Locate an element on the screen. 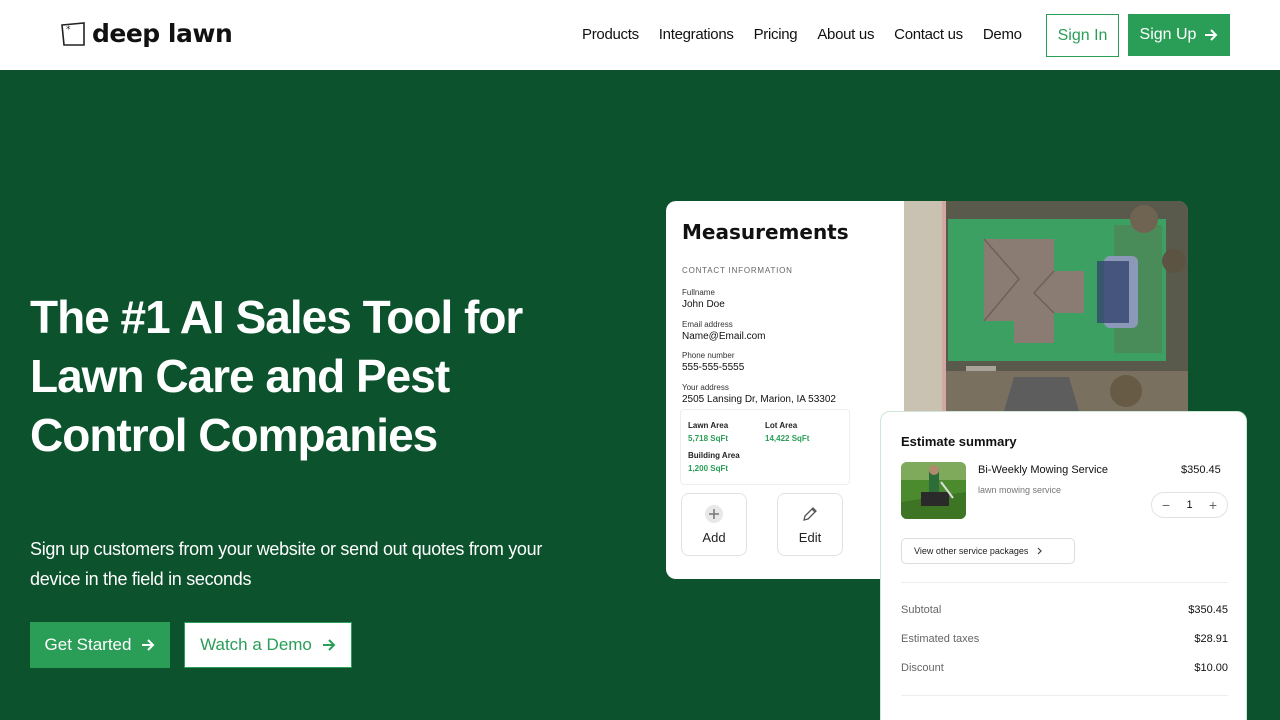 The height and width of the screenshot is (720, 1280). field-value: John Doe is located at coordinates (703, 304).